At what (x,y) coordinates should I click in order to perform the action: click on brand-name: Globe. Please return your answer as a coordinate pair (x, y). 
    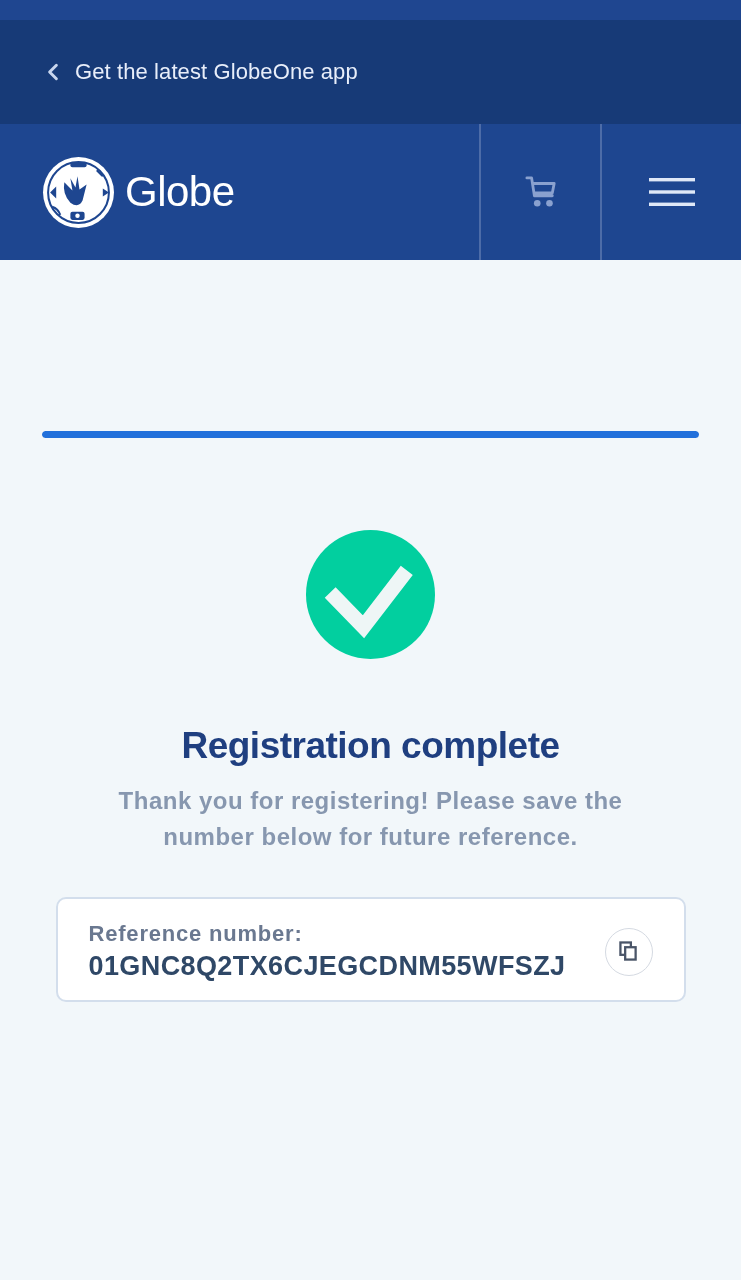
    Looking at the image, I should click on (180, 192).